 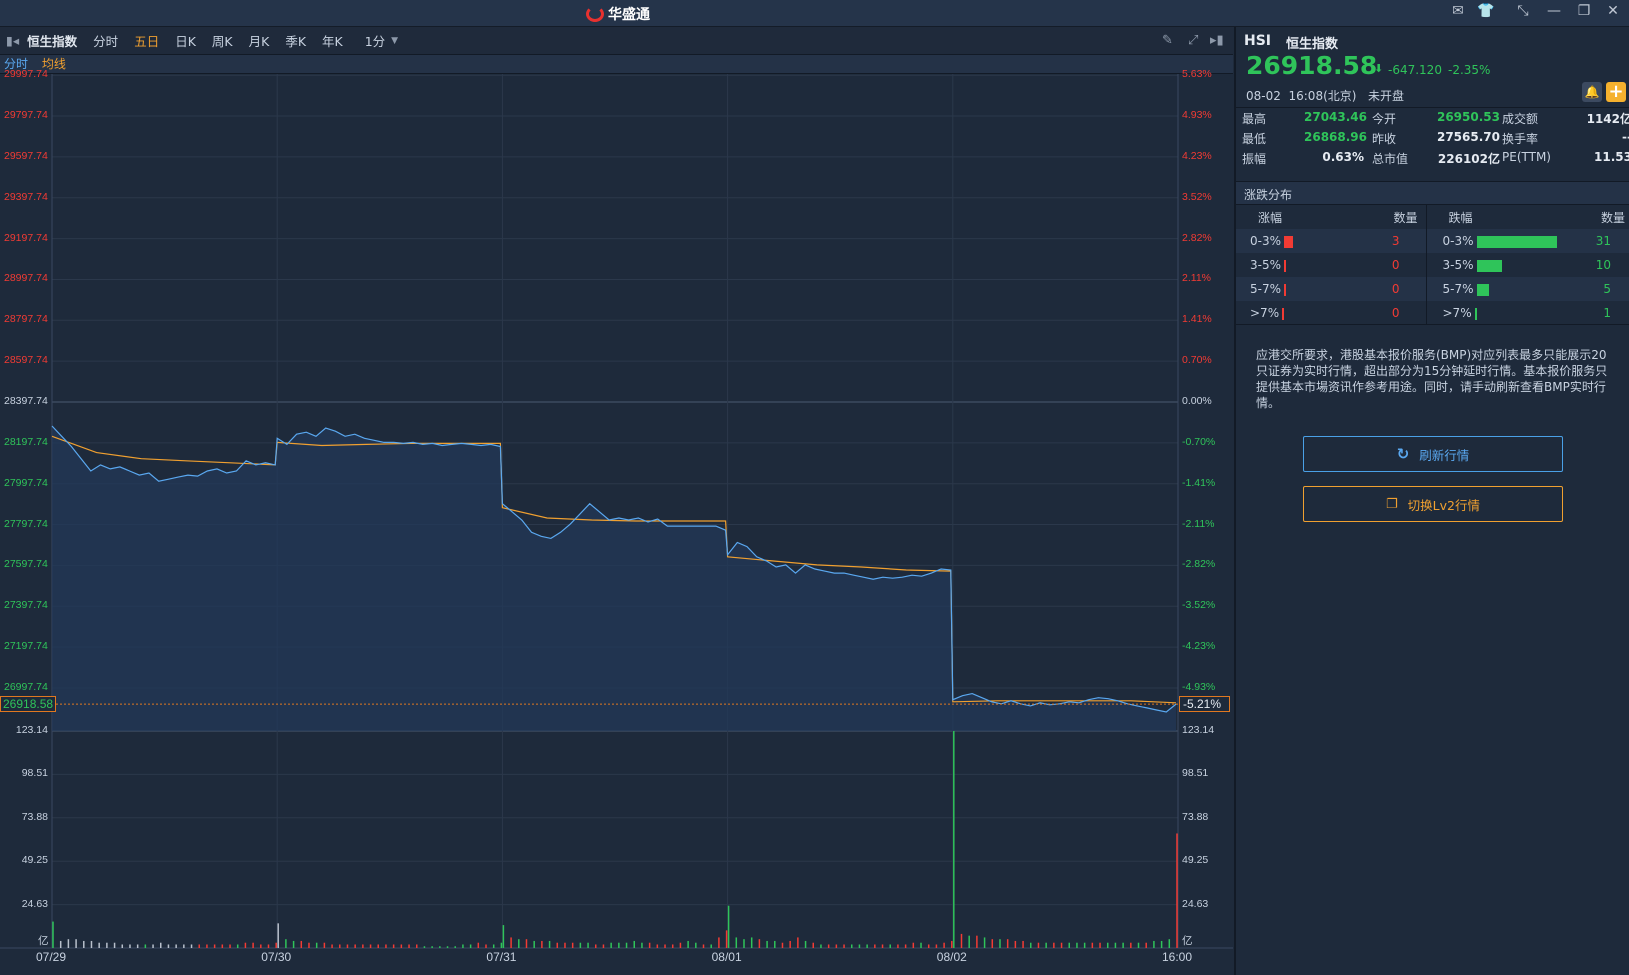 What do you see at coordinates (1197, 319) in the screenshot?
I see `pct-tick-label: 1.41%` at bounding box center [1197, 319].